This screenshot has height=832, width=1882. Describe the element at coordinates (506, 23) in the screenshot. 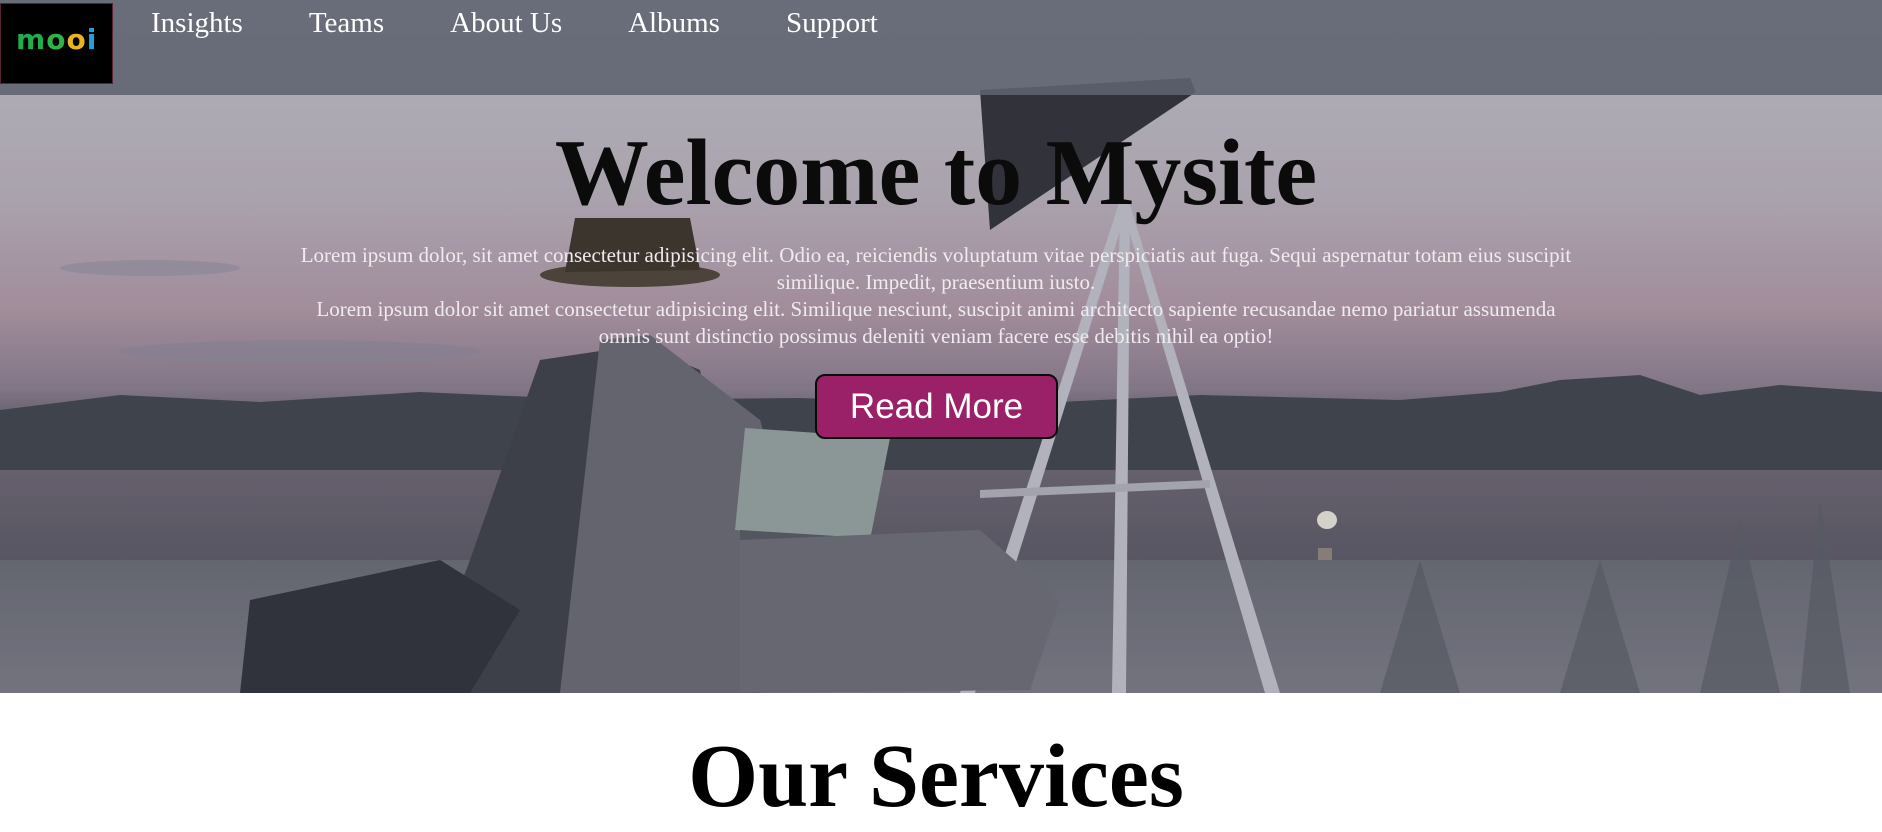

I see `nav-item-about-us: About Us` at that location.